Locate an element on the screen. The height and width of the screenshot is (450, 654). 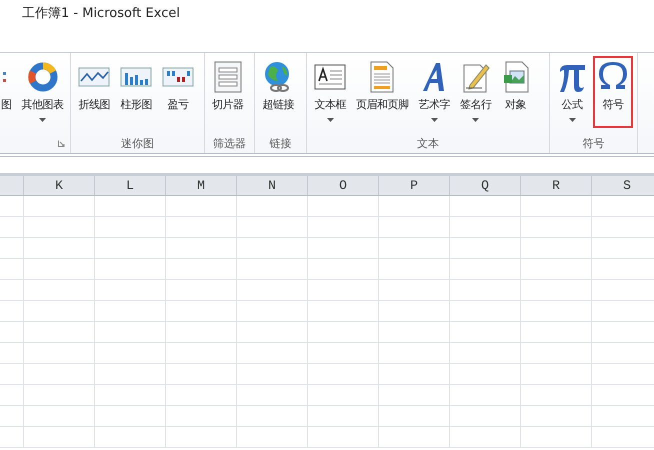
column-header: N is located at coordinates (272, 185).